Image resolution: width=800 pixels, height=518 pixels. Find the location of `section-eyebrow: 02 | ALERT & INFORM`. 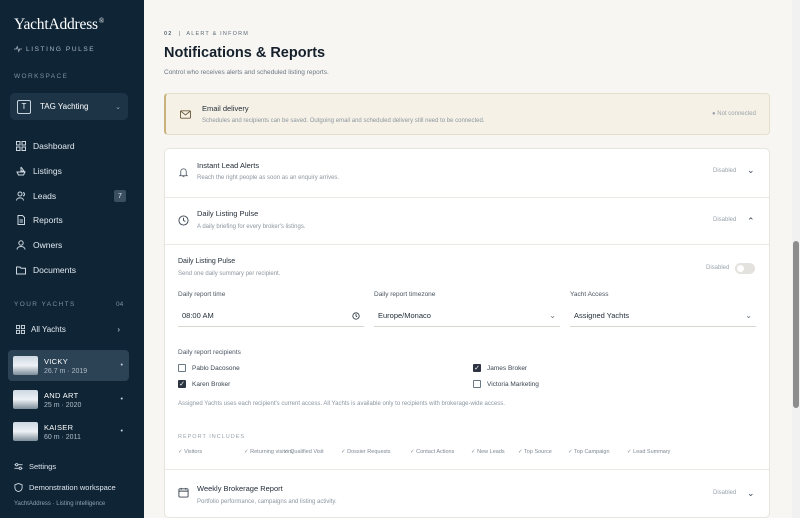

section-eyebrow: 02 | ALERT & INFORM is located at coordinates (207, 34).